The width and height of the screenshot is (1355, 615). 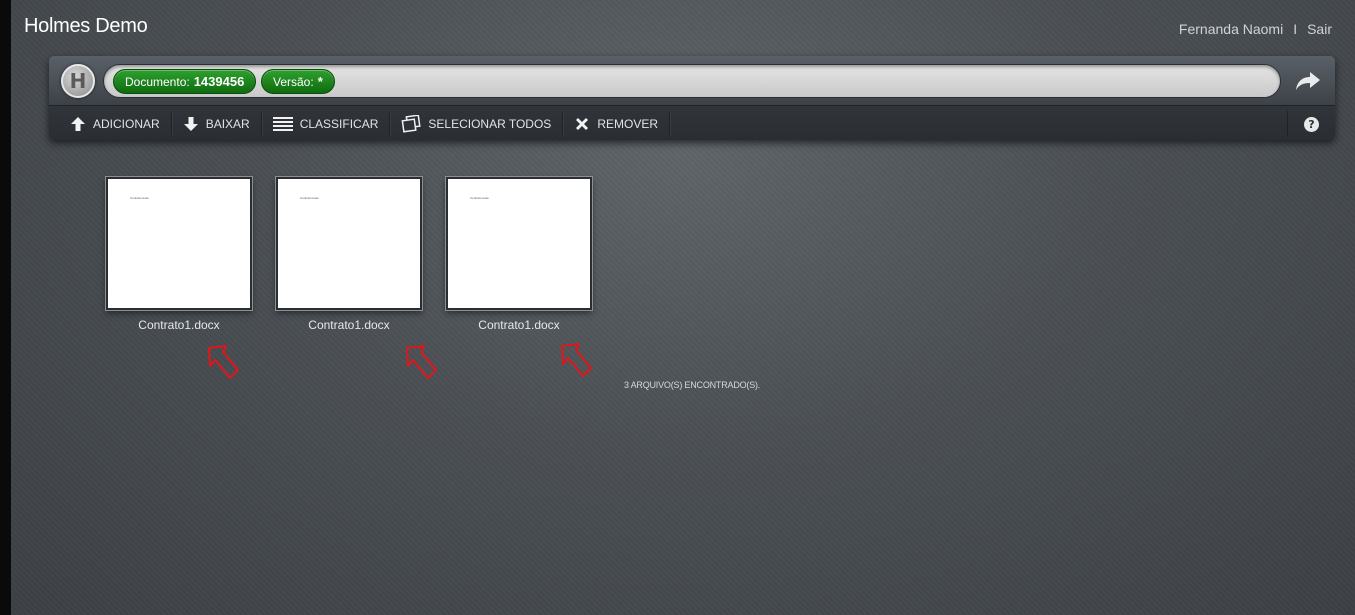 What do you see at coordinates (293, 81) in the screenshot?
I see `version-label: Versão:` at bounding box center [293, 81].